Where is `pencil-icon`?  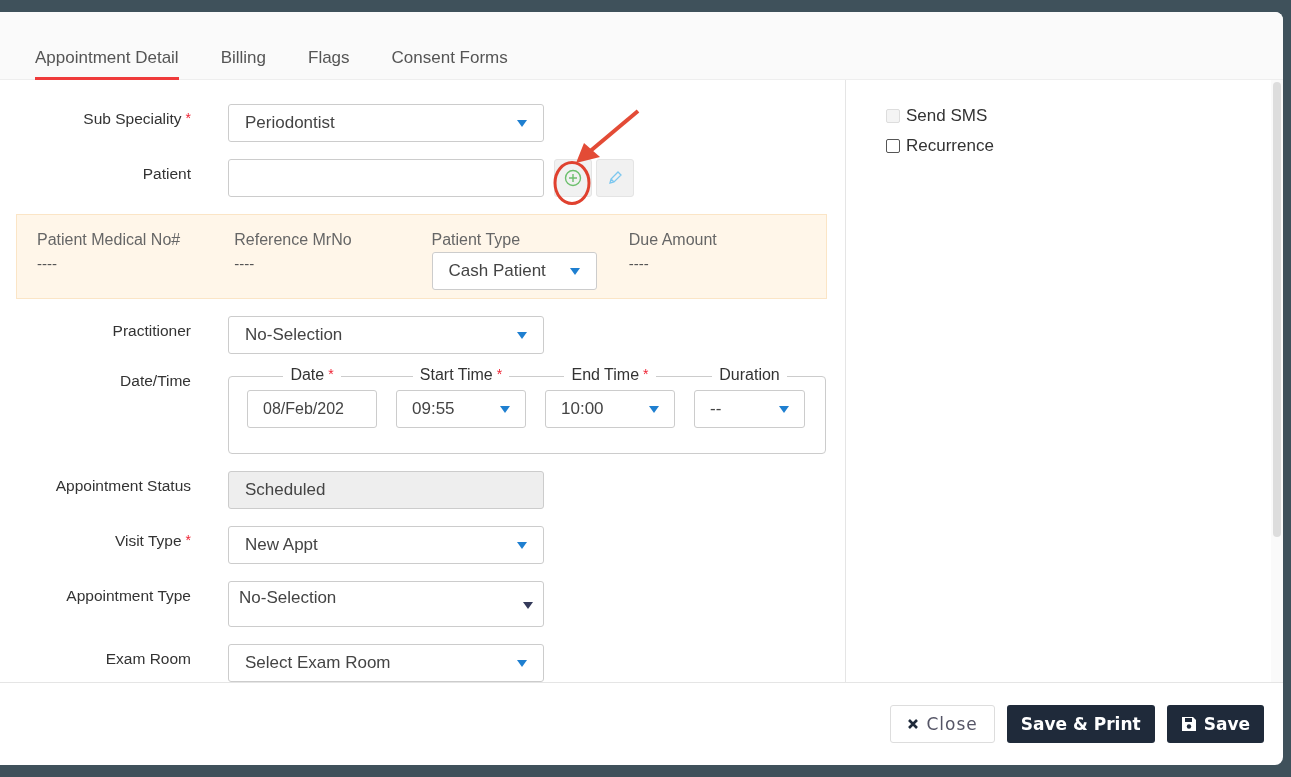
pencil-icon is located at coordinates (615, 178).